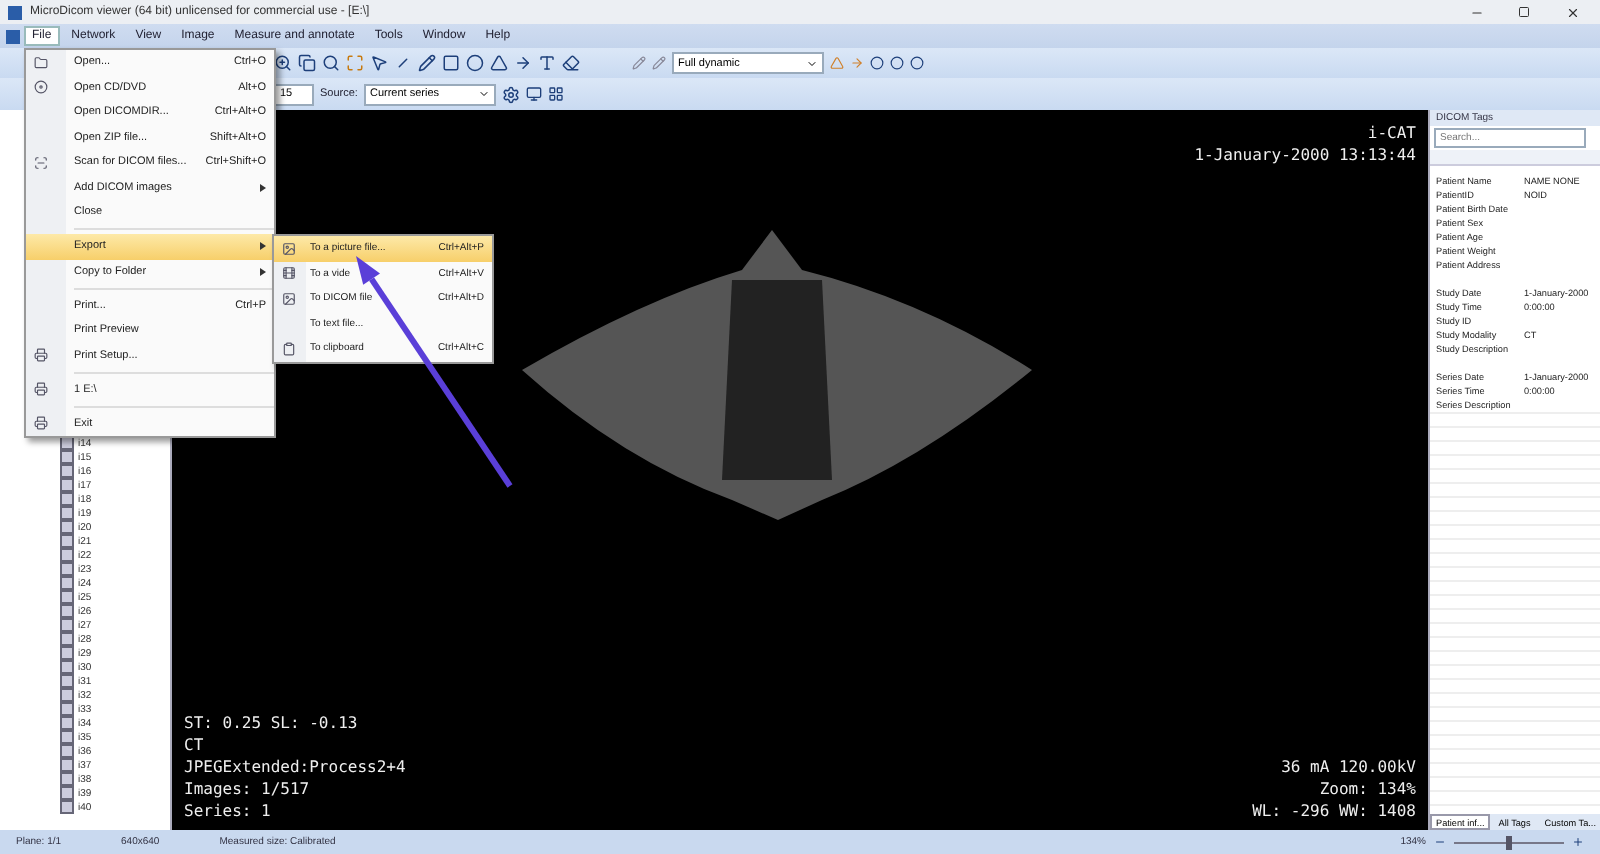  What do you see at coordinates (1305, 155) in the screenshot?
I see `overlay-text: 1-January-2000 13:13:44` at bounding box center [1305, 155].